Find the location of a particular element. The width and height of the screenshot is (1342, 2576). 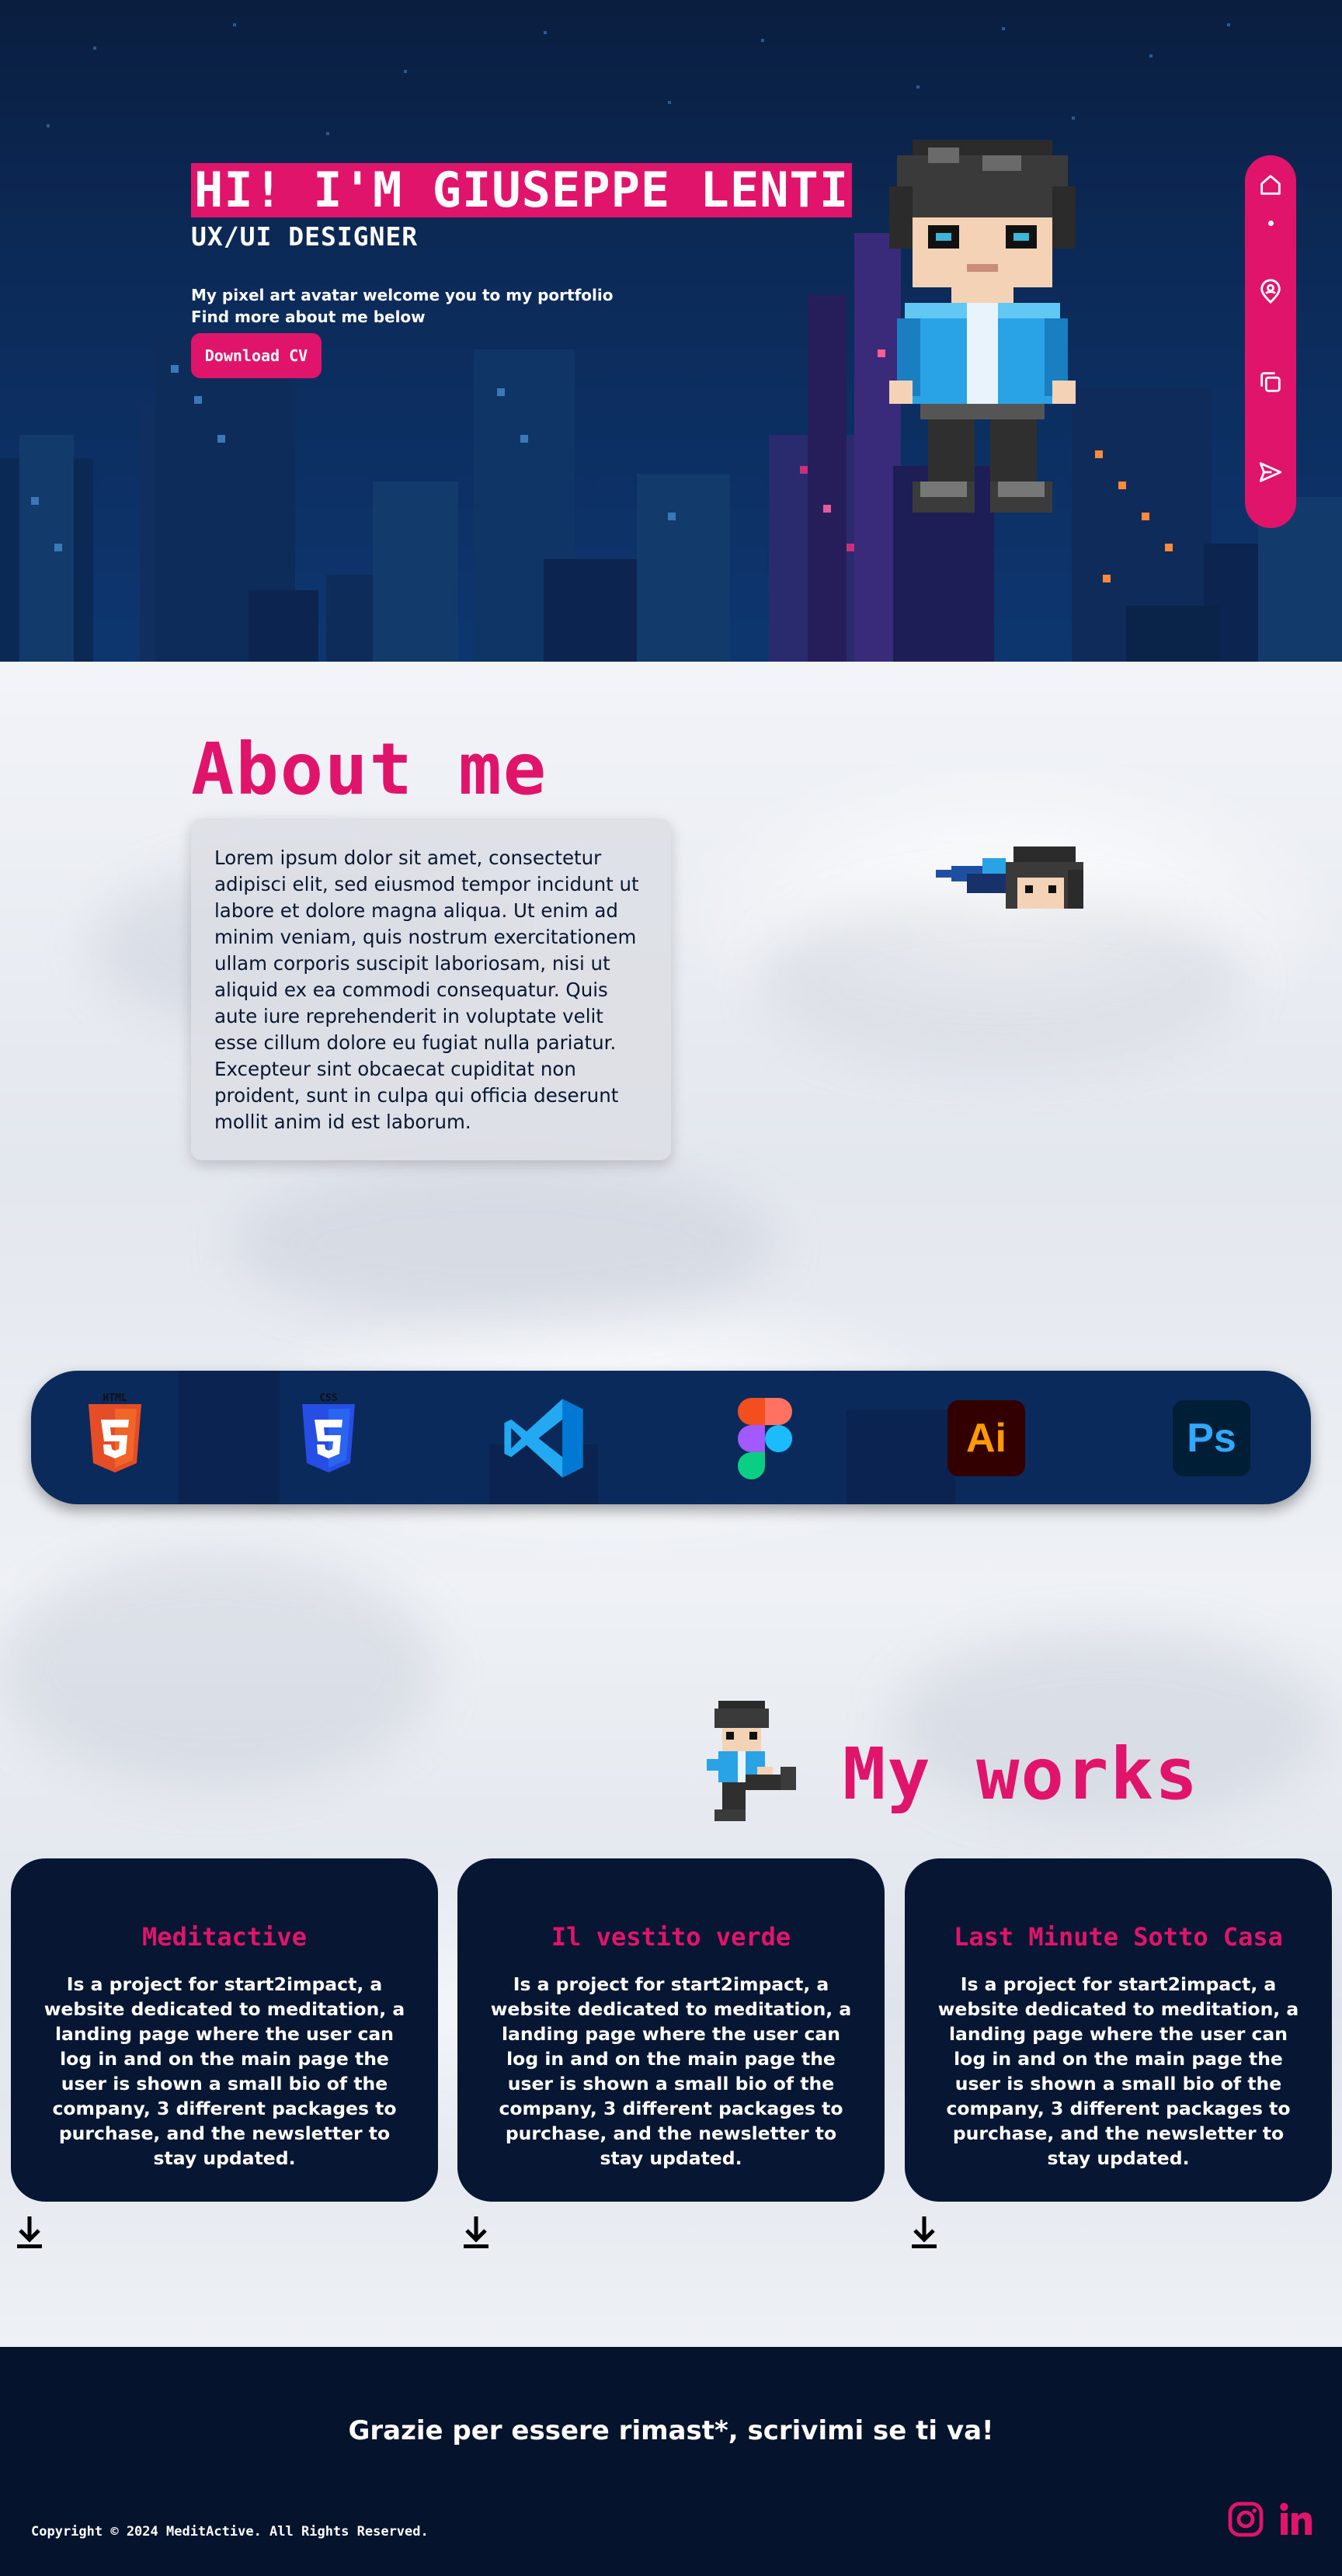

kicking-avatar-image is located at coordinates (751, 1761).